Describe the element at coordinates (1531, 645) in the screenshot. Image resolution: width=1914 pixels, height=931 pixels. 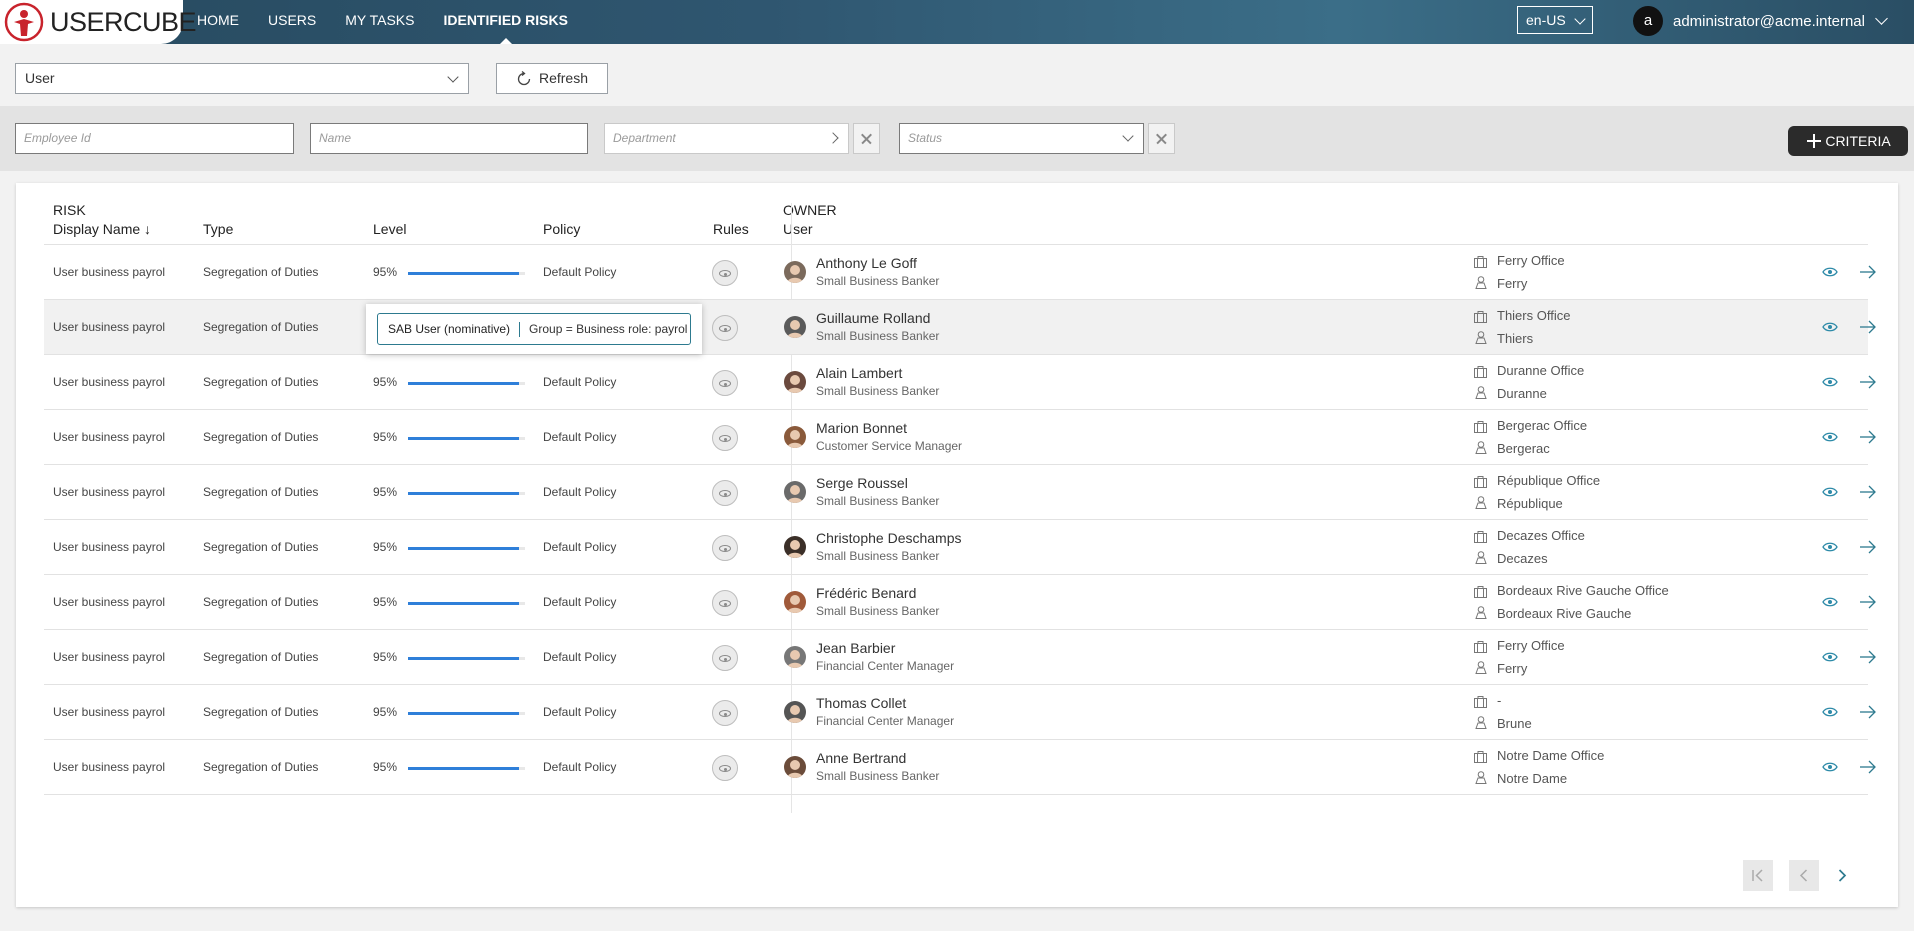
I see `owner-office: Ferry Office` at that location.